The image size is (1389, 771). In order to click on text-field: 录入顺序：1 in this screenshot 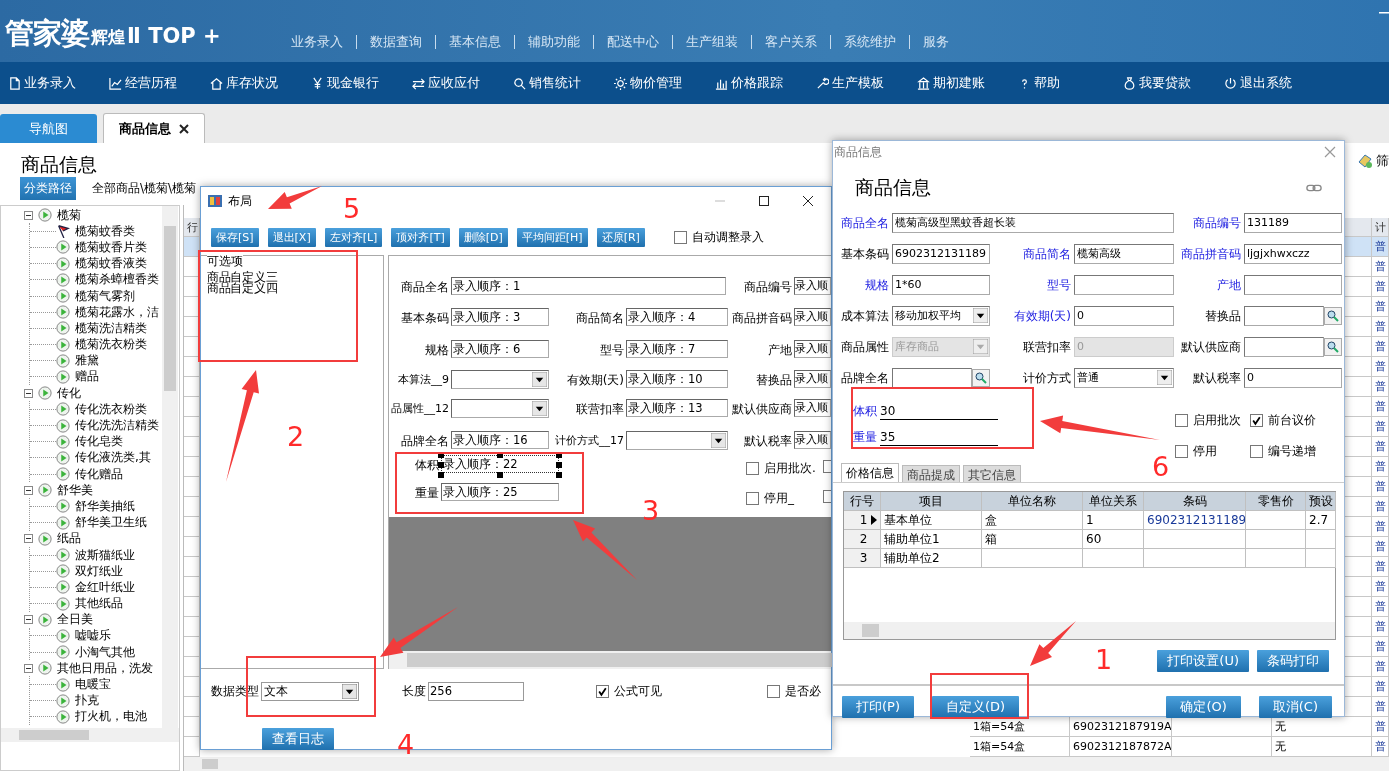, I will do `click(588, 286)`.